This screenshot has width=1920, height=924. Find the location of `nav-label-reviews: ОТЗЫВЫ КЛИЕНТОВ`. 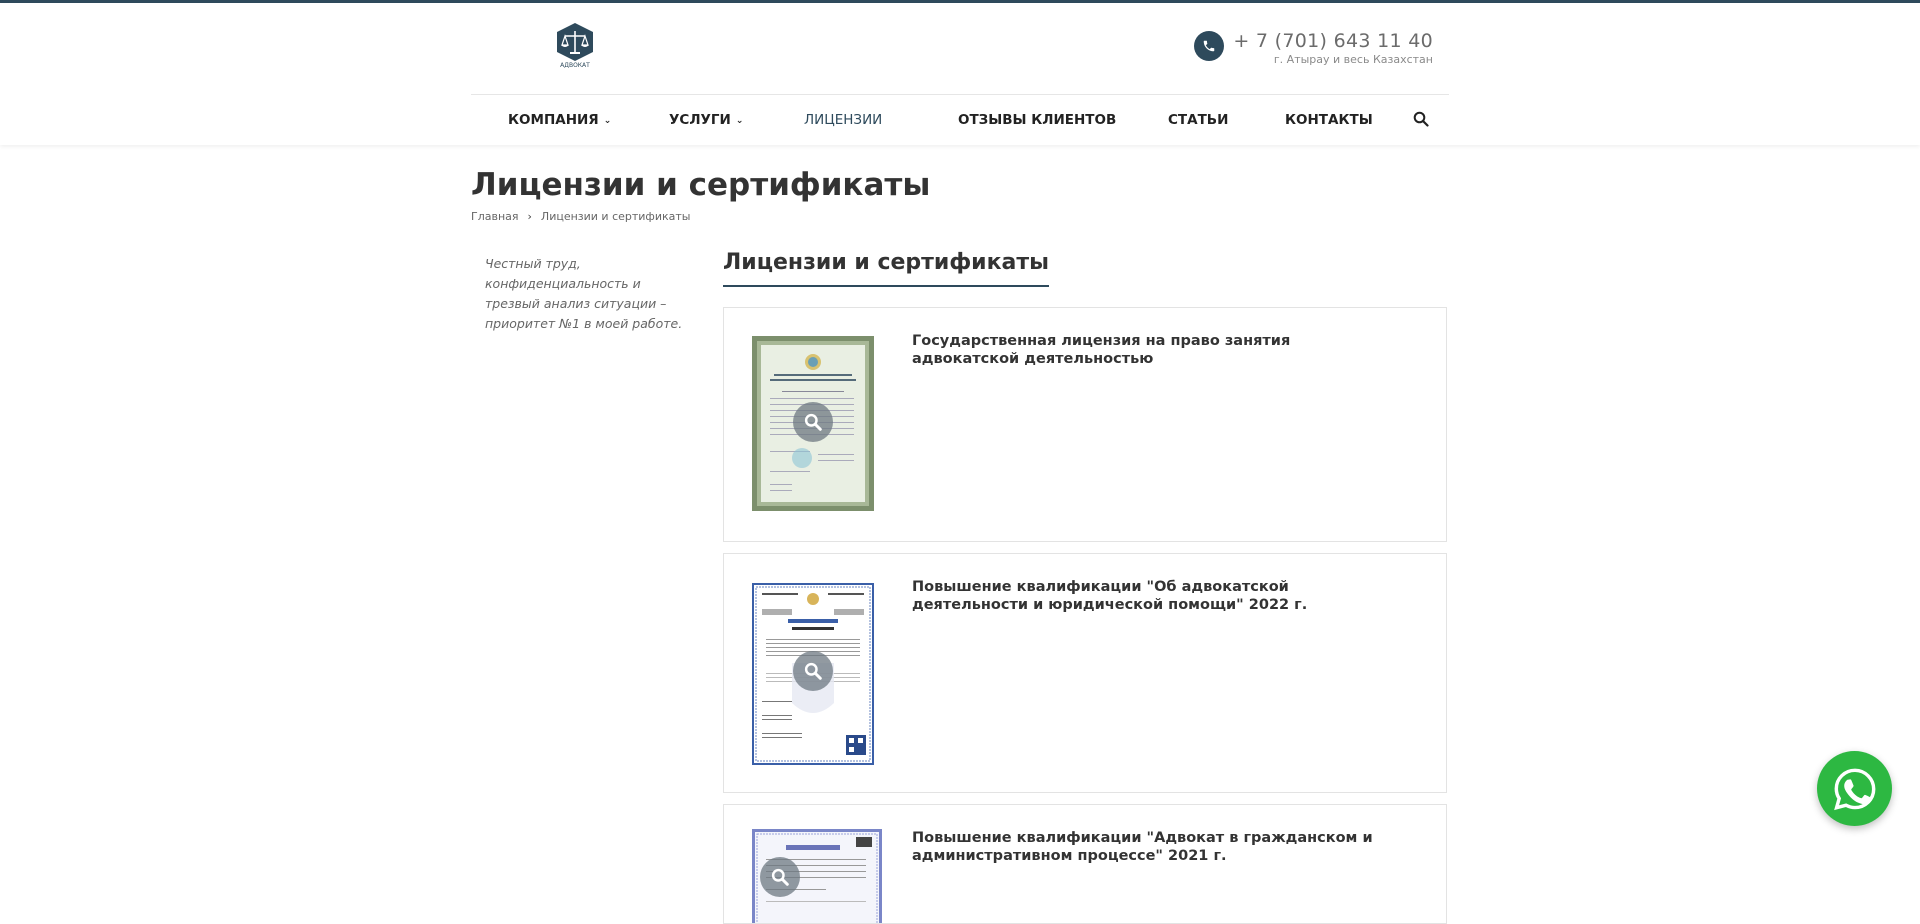

nav-label-reviews: ОТЗЫВЫ КЛИЕНТОВ is located at coordinates (1037, 120).